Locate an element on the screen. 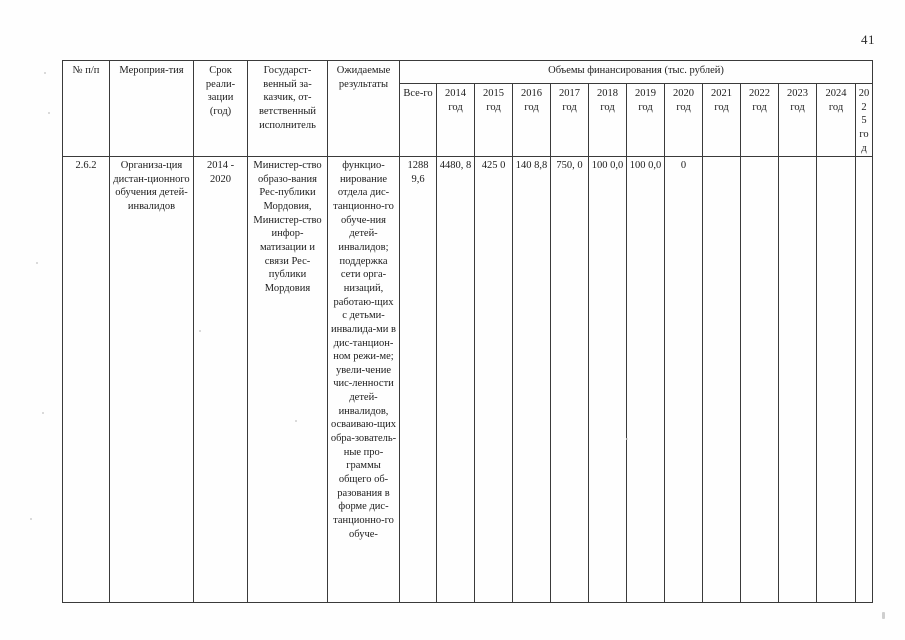 Image resolution: width=905 pixels, height=640 pixels. cell-value-2017-text: 750, 0 is located at coordinates (569, 166).